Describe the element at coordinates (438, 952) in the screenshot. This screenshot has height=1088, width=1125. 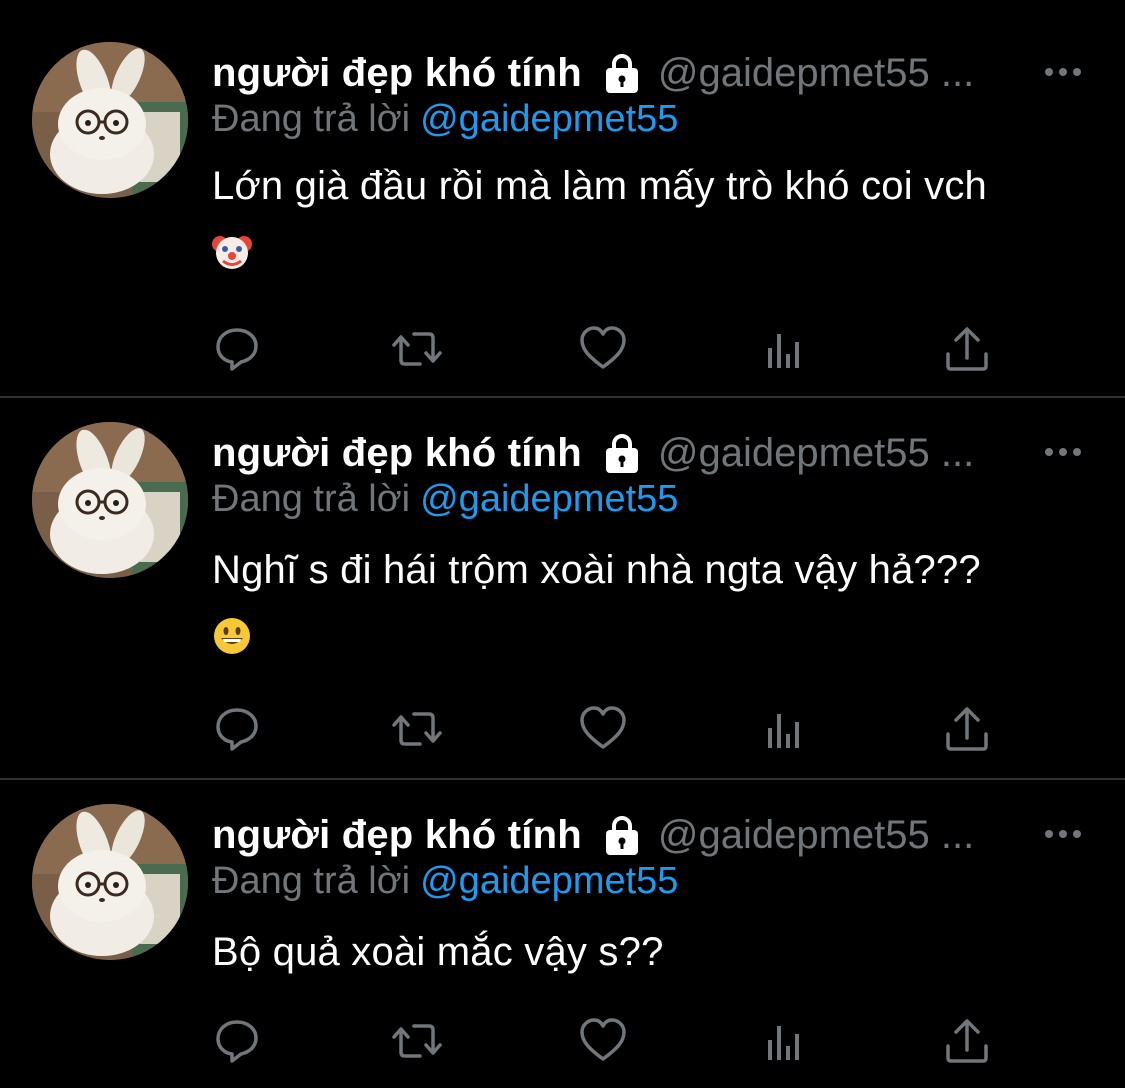
I see `tweet-text: Bộ quả xoài mắc vậy s??` at that location.